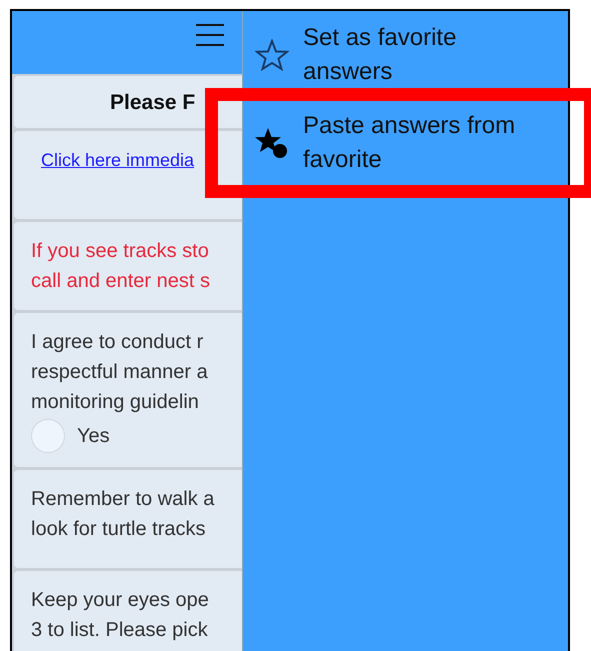 The height and width of the screenshot is (651, 591). What do you see at coordinates (210, 35) in the screenshot?
I see `menu-icon` at bounding box center [210, 35].